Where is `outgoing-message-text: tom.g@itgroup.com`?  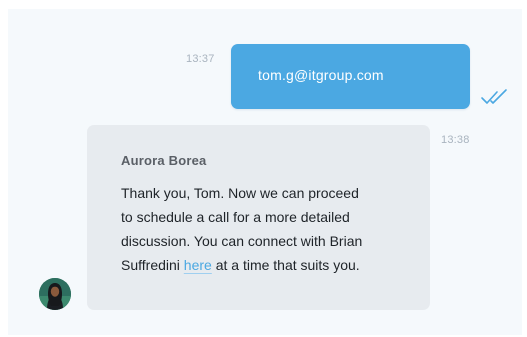
outgoing-message-text: tom.g@itgroup.com is located at coordinates (321, 75).